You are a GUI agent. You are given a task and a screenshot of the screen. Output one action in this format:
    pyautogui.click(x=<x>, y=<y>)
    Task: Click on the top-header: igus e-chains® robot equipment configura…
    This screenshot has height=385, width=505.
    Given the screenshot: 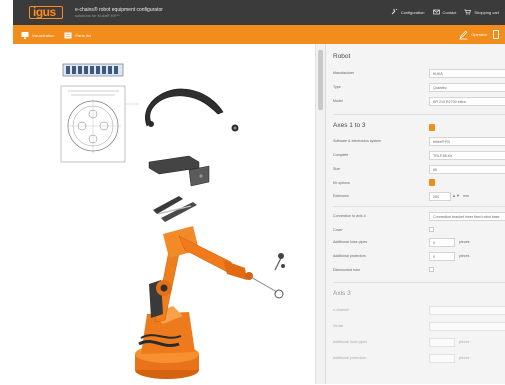 What is the action you would take?
    pyautogui.click(x=259, y=12)
    